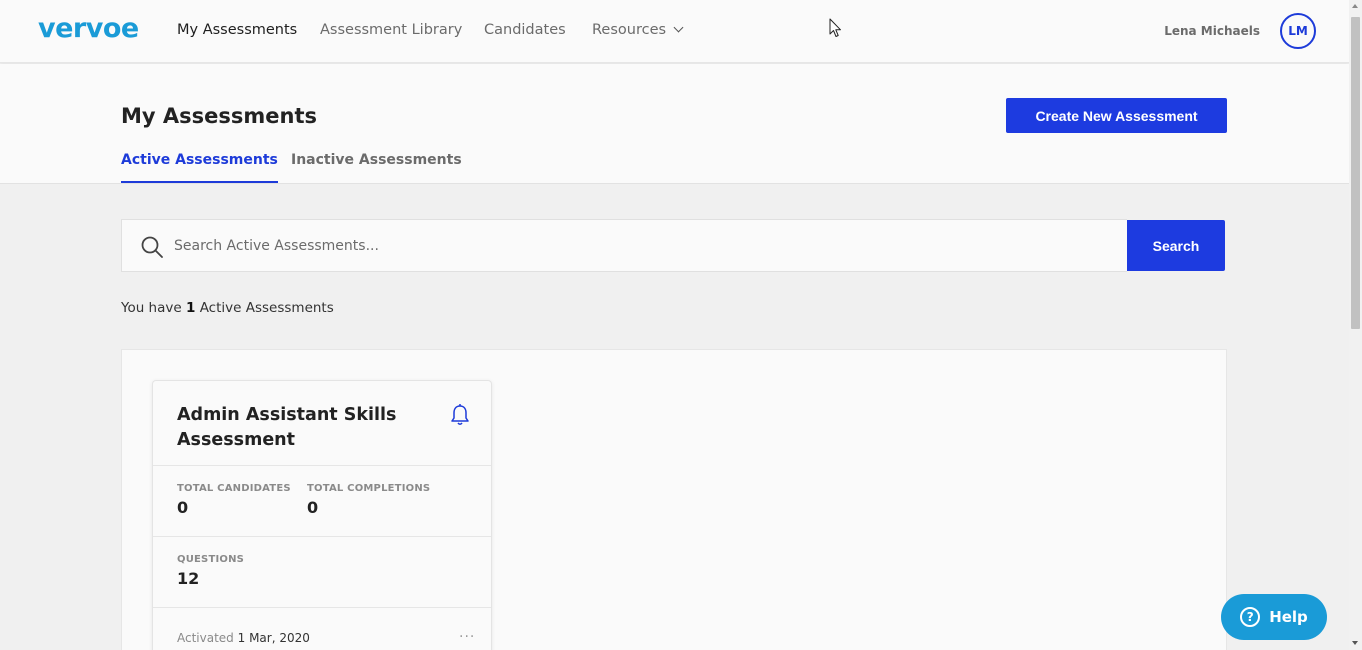  I want to click on vervoe-logo: vervoe, so click(88, 28).